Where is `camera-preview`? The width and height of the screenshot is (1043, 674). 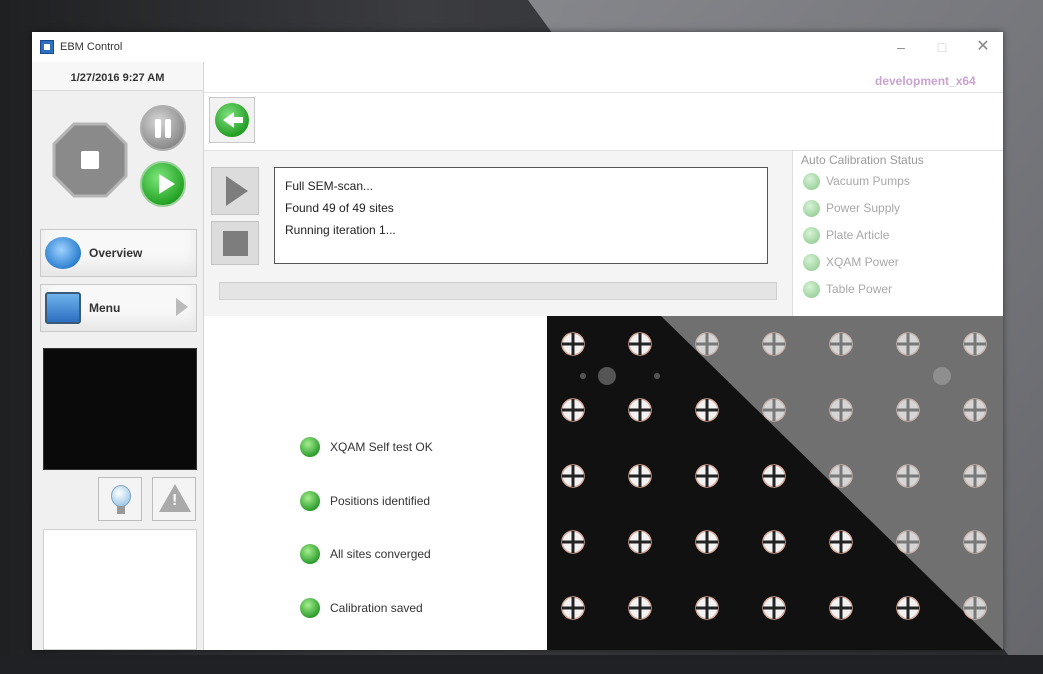
camera-preview is located at coordinates (120, 409).